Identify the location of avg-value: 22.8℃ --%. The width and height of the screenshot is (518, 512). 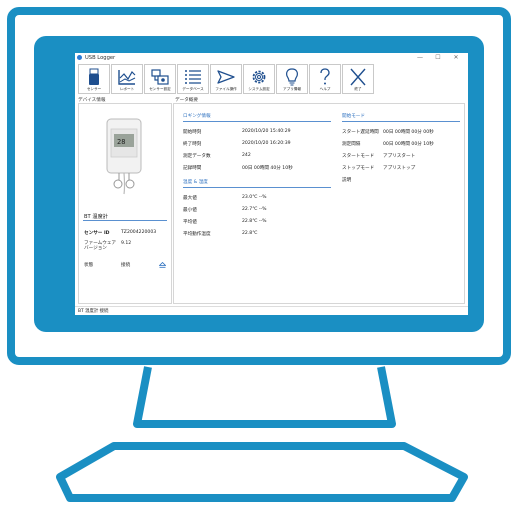
(254, 221).